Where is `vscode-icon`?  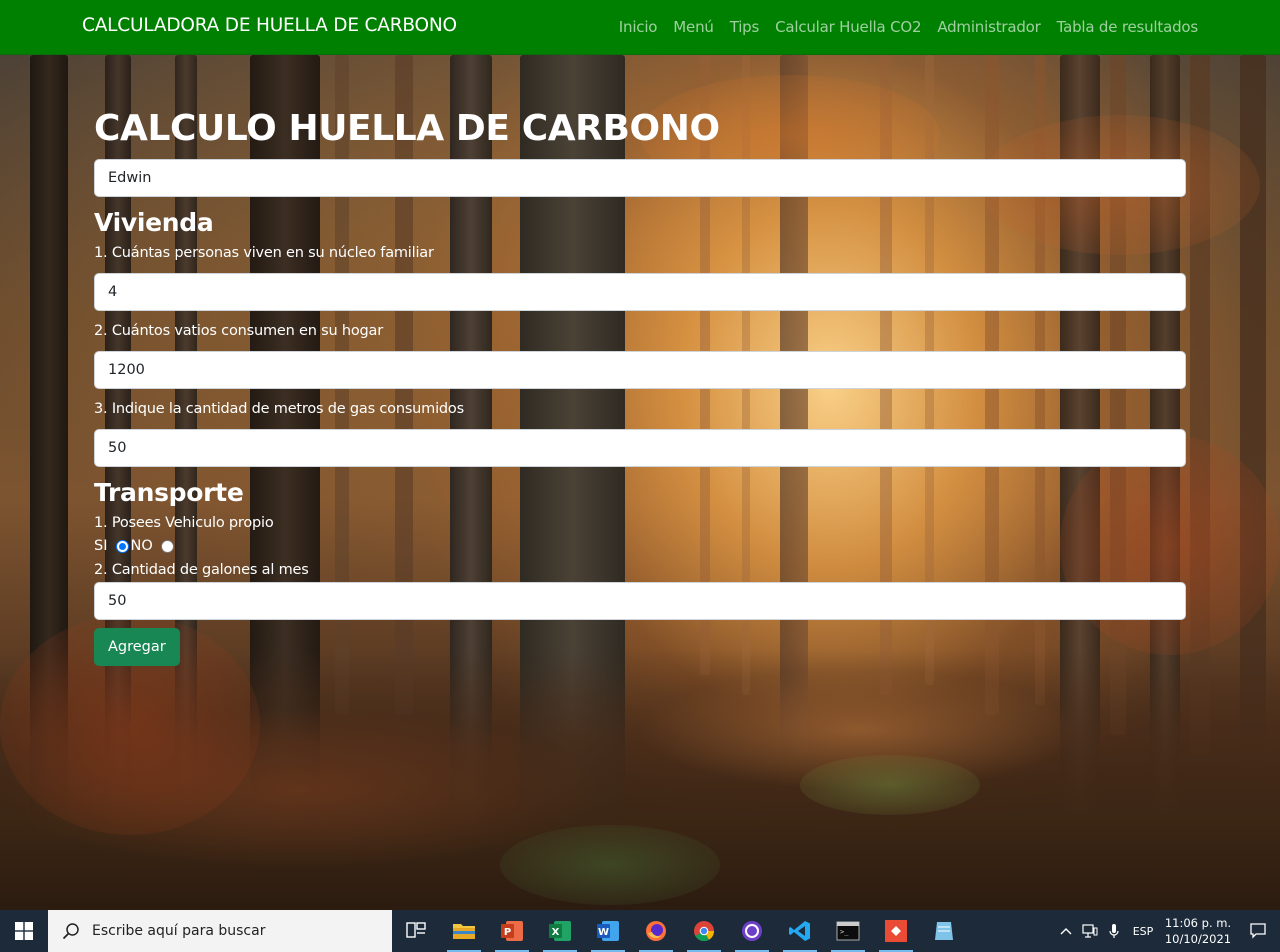 vscode-icon is located at coordinates (800, 931).